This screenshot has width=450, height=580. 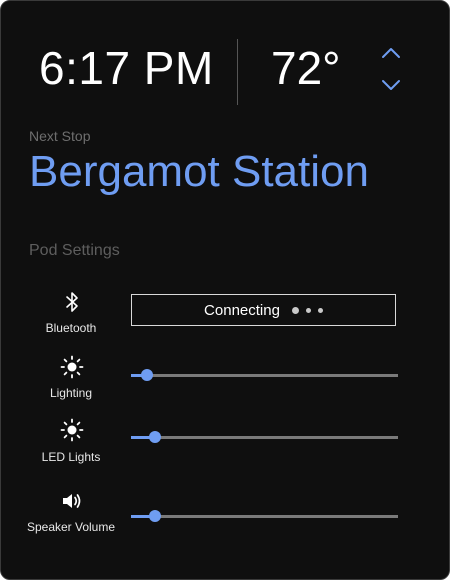 What do you see at coordinates (307, 310) in the screenshot?
I see `loading-dots-icon` at bounding box center [307, 310].